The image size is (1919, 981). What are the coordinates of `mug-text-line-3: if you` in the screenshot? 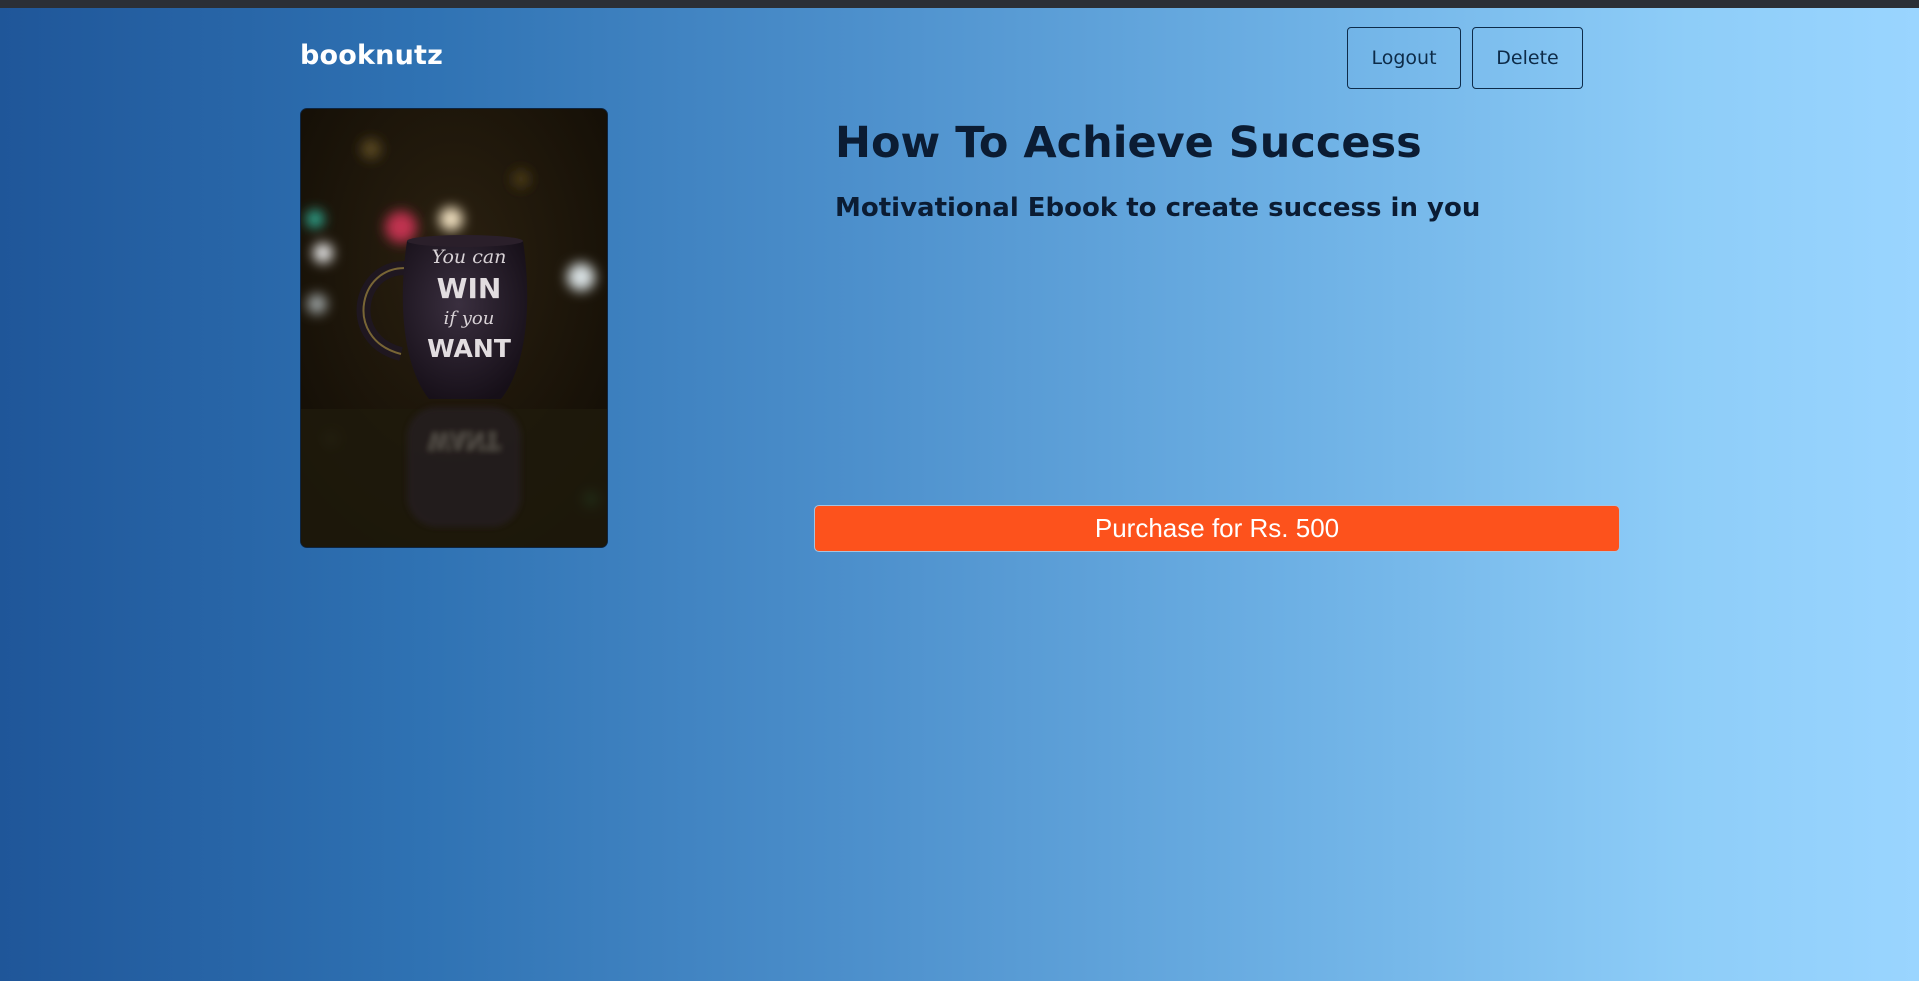 It's located at (469, 318).